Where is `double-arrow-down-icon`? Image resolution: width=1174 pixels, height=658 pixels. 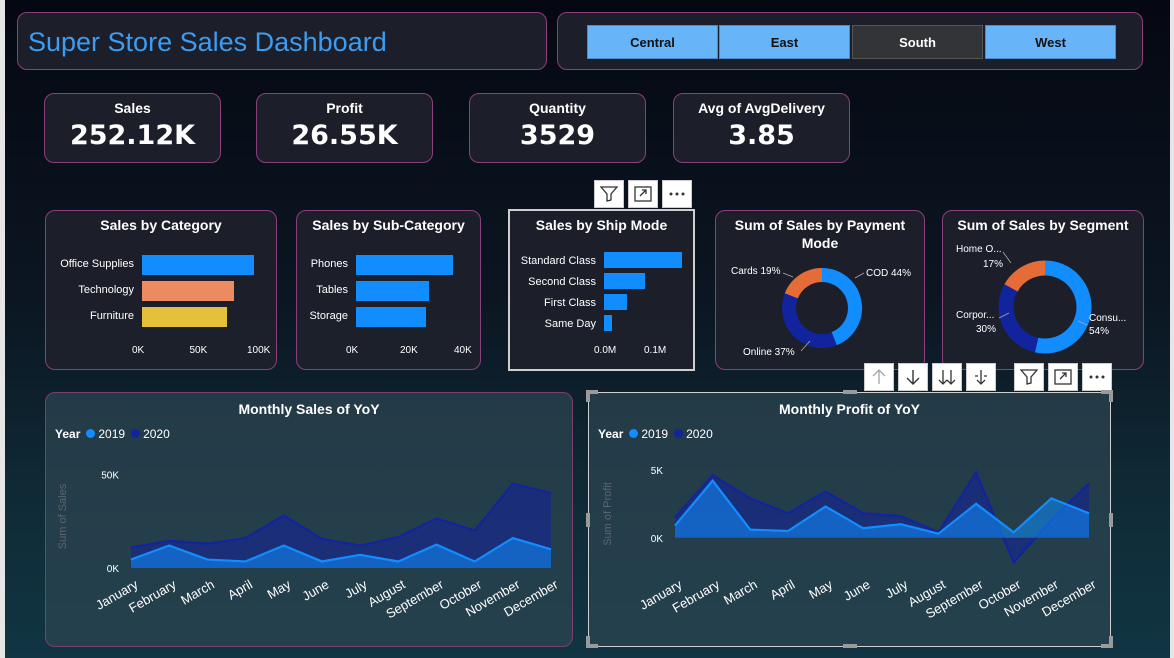 double-arrow-down-icon is located at coordinates (947, 377).